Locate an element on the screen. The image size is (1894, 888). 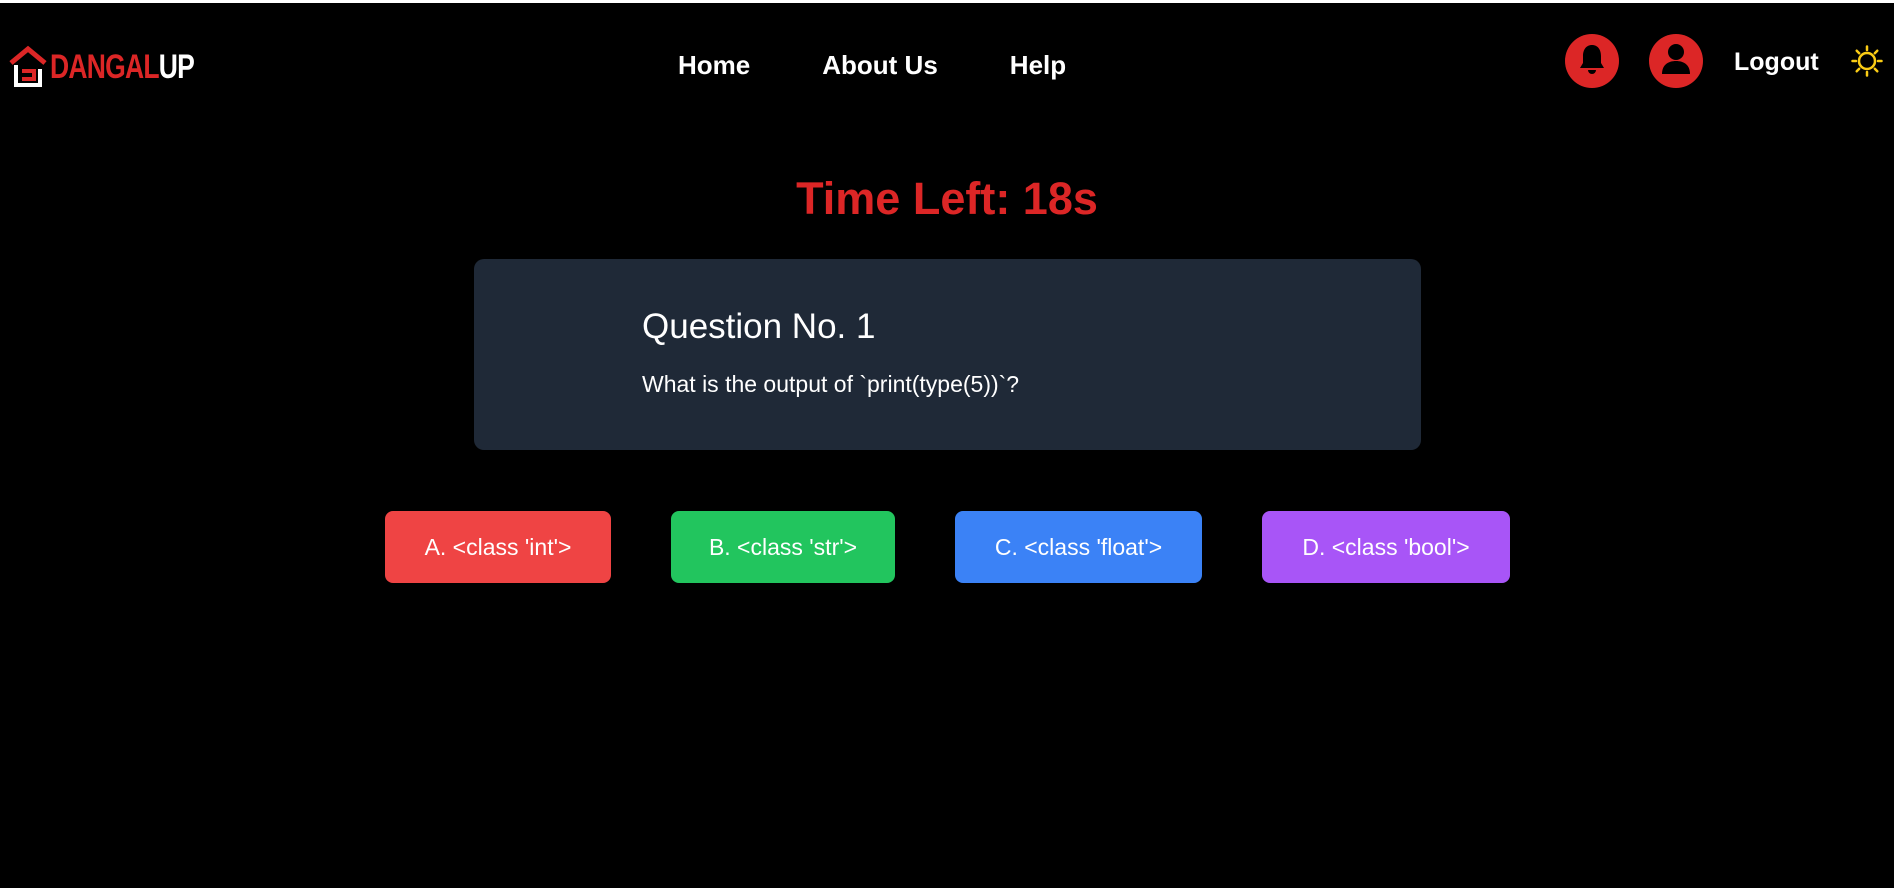
bell-icon is located at coordinates (1592, 61).